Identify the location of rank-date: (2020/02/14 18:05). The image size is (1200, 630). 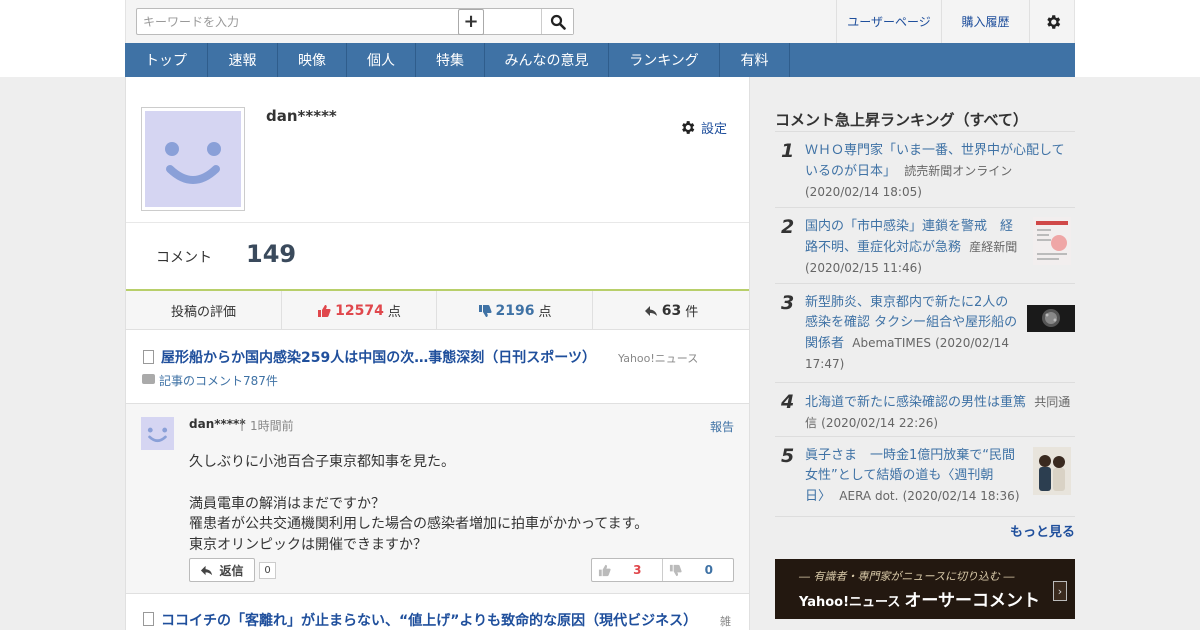
(863, 192).